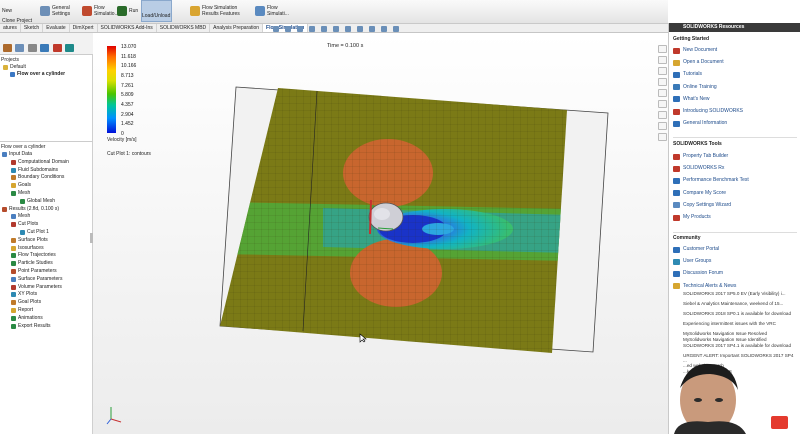 The width and height of the screenshot is (800, 434). Describe the element at coordinates (27, 318) in the screenshot. I see `flow-tree-item: Animations` at that location.